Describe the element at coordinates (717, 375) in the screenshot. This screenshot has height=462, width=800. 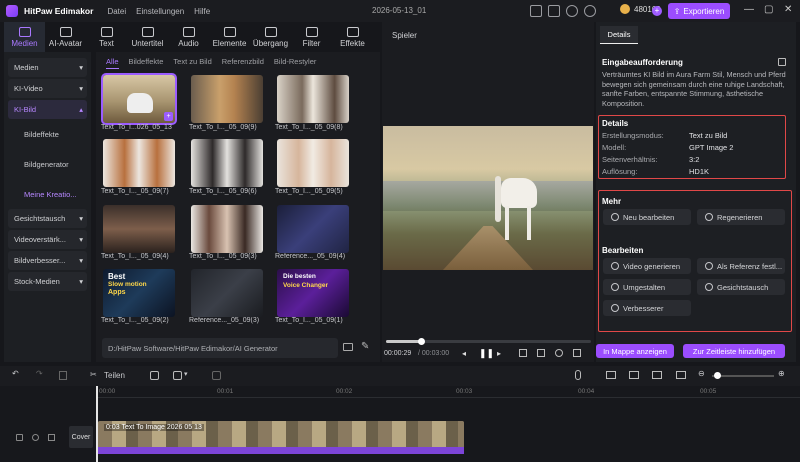
I see `zoom-slider-handle` at that location.